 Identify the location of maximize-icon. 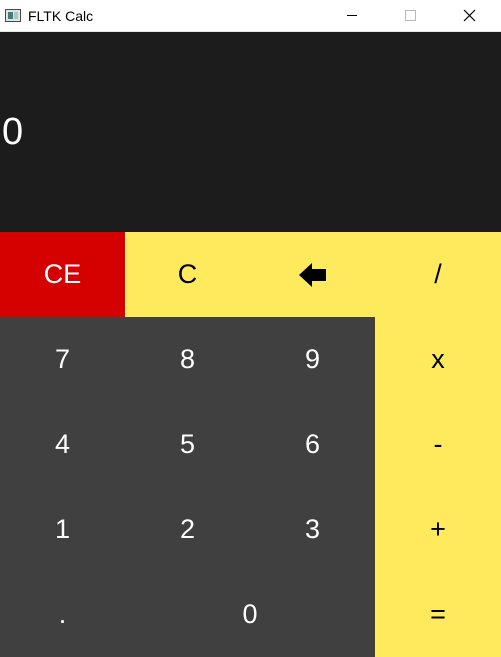
(410, 15).